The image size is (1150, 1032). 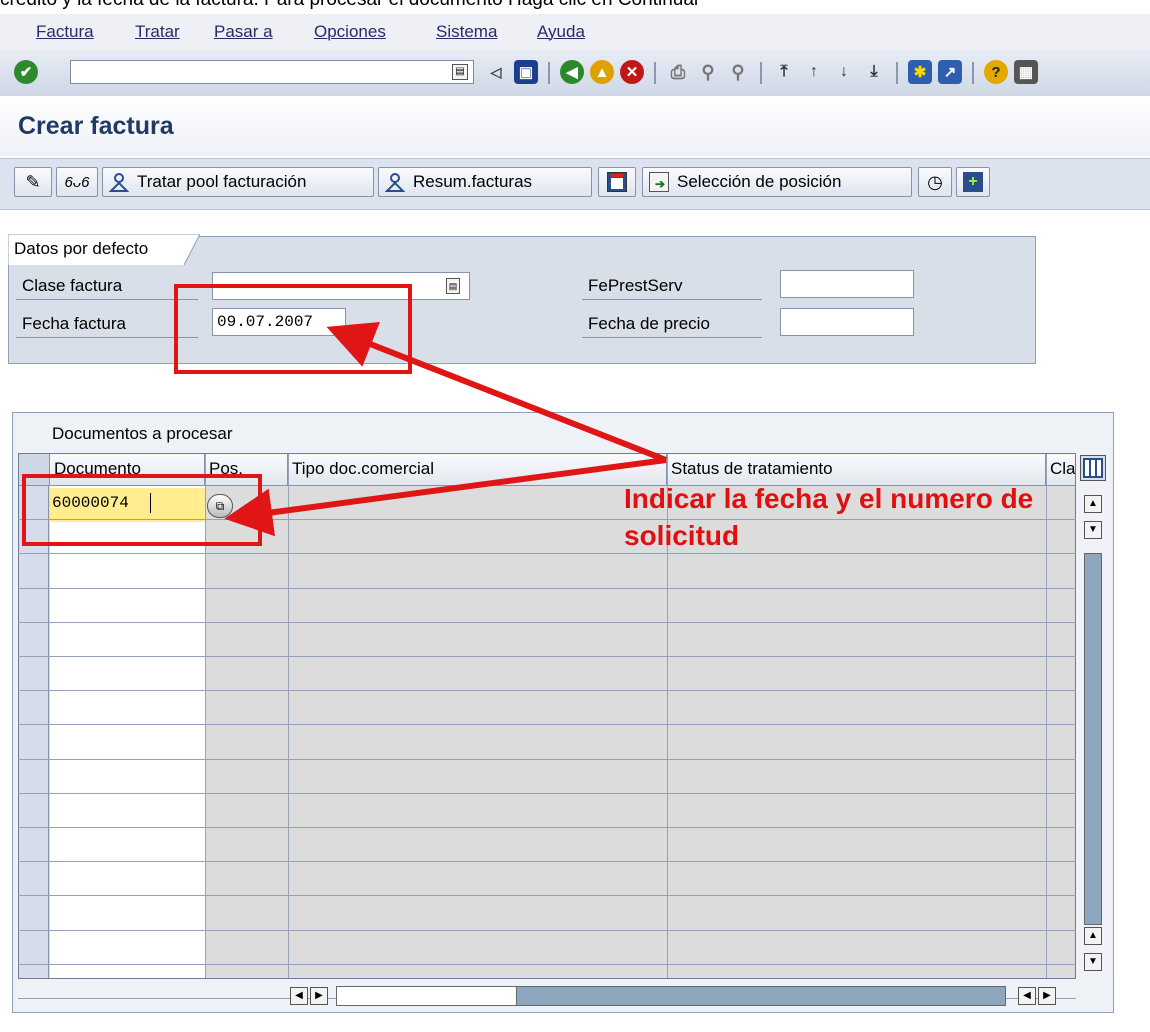 What do you see at coordinates (350, 32) in the screenshot?
I see `menu-opciones: Opciones` at bounding box center [350, 32].